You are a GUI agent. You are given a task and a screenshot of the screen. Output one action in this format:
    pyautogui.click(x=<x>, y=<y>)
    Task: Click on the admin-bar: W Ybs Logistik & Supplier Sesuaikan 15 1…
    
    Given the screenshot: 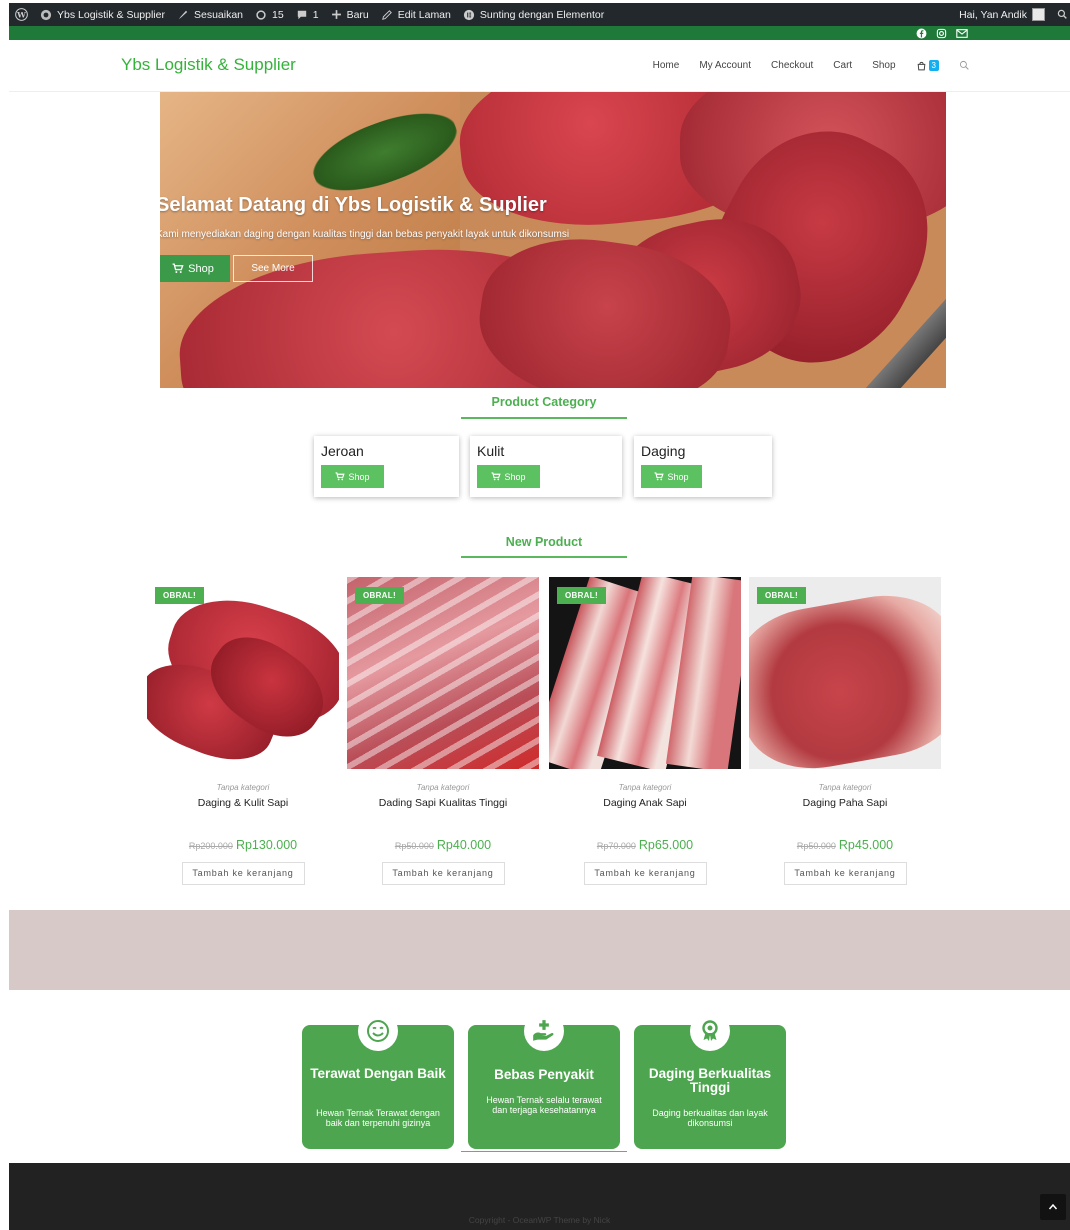 What is the action you would take?
    pyautogui.click(x=539, y=14)
    